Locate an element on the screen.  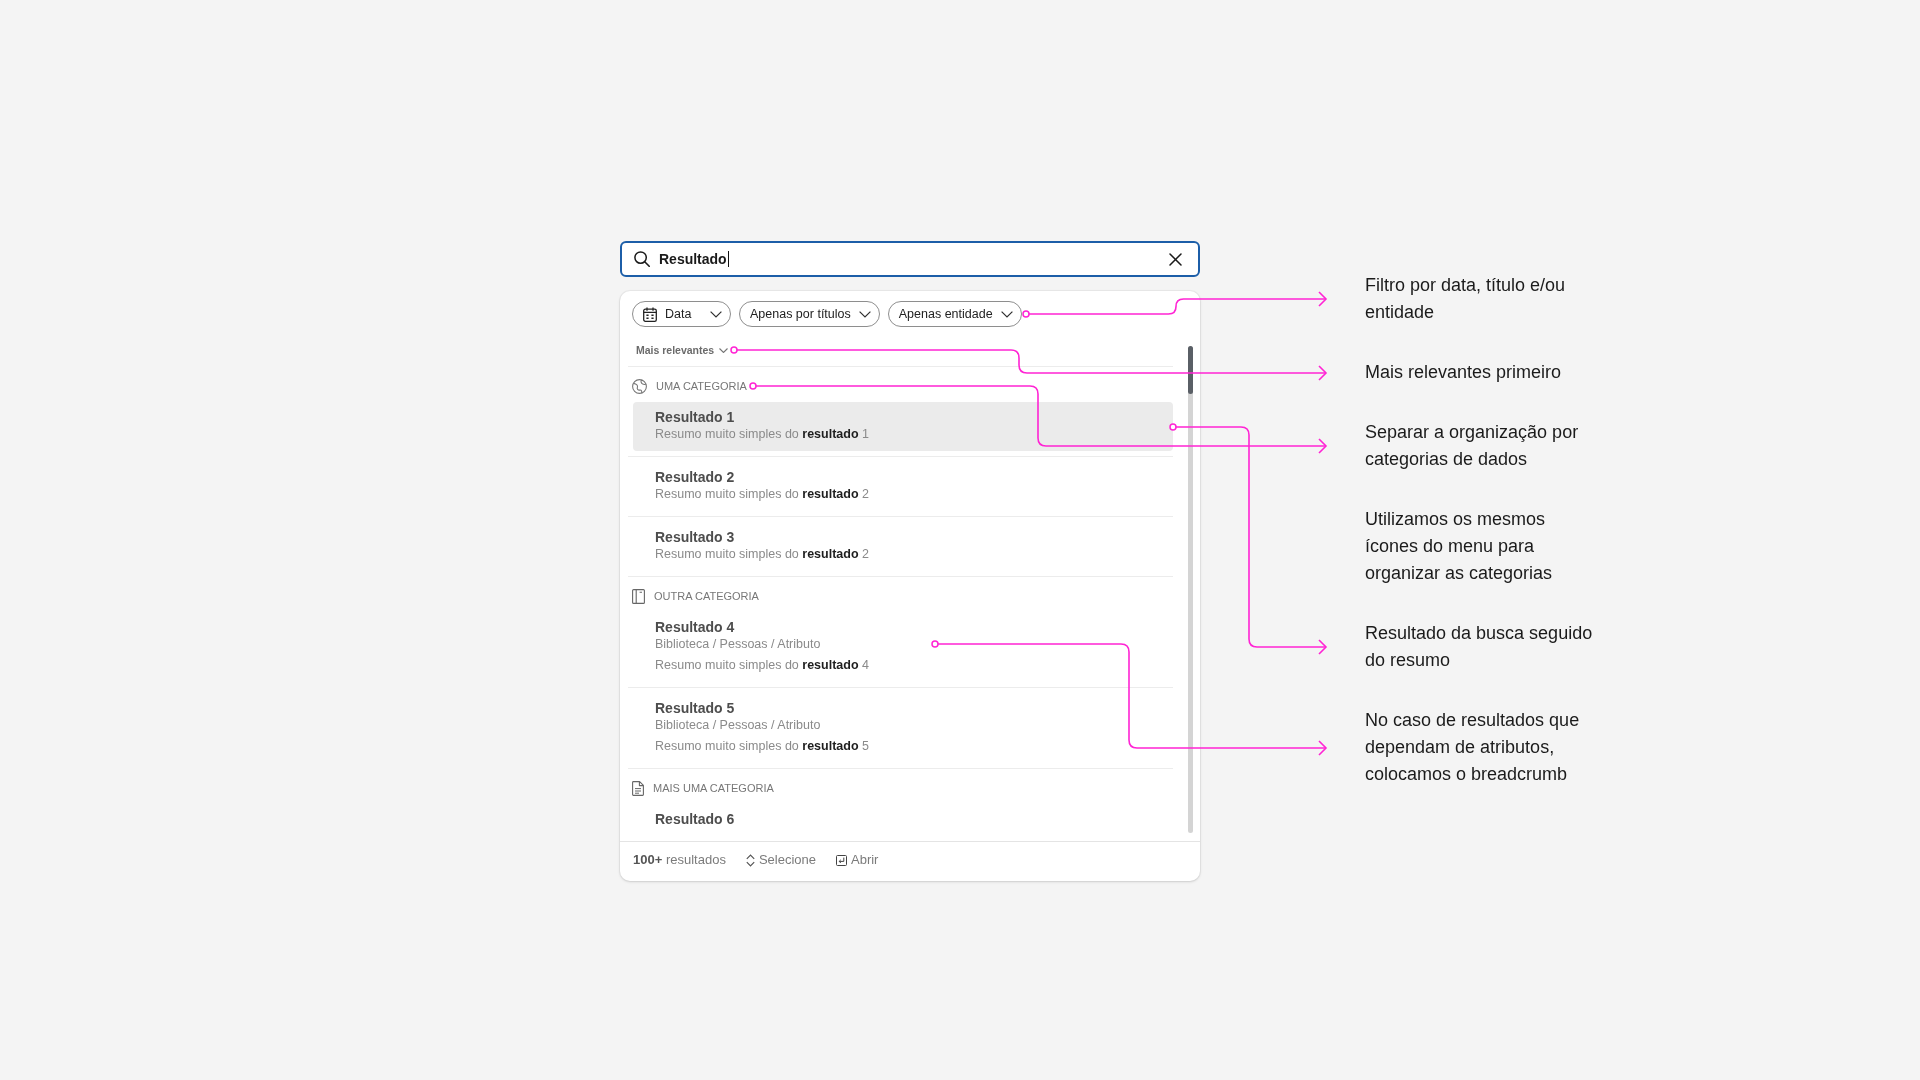
result-item: Resultado 2 Resumo muito simples do resultado 2 is located at coordinates (903, 486).